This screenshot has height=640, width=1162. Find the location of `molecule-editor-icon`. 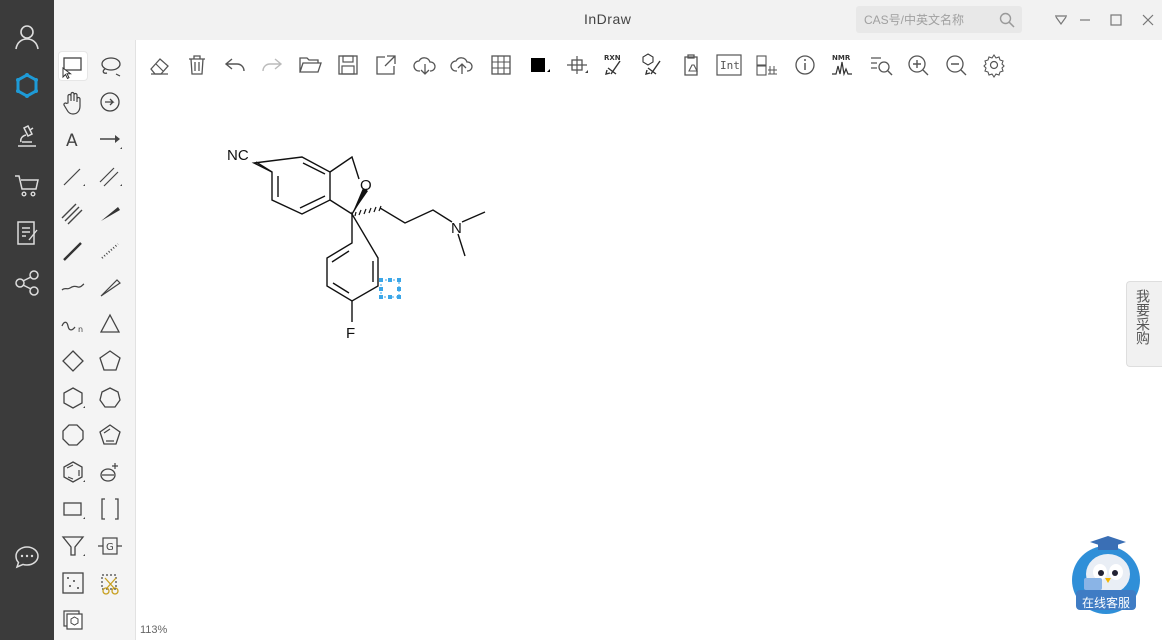

molecule-editor-icon is located at coordinates (27, 86).